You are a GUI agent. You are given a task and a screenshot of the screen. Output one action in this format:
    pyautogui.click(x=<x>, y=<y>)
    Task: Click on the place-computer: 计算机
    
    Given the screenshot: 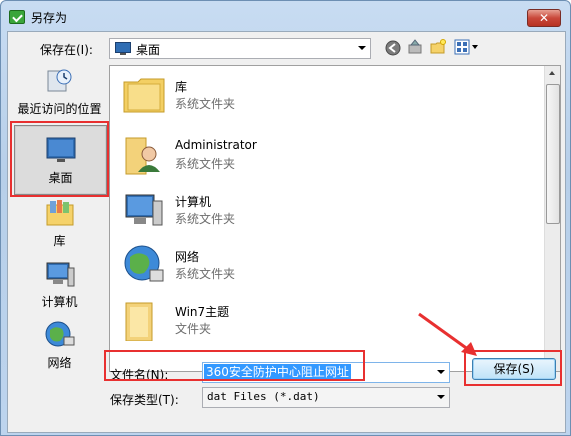 What is the action you would take?
    pyautogui.click(x=59, y=283)
    